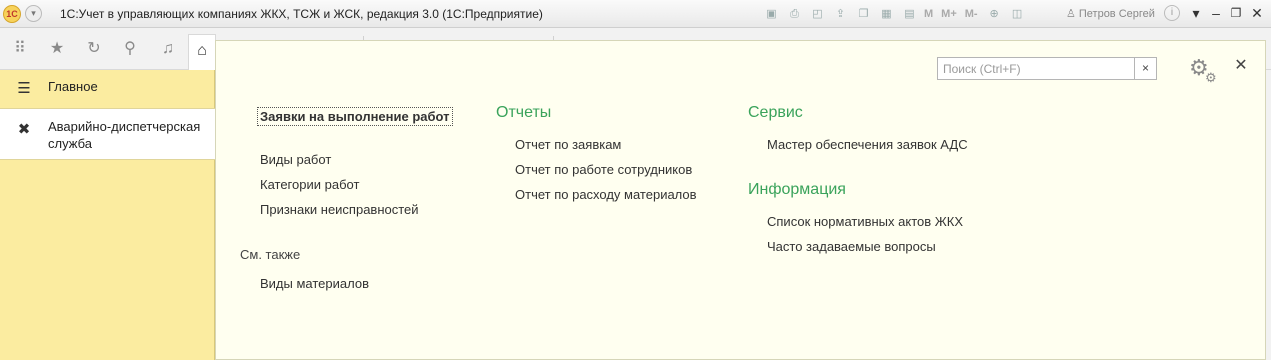  What do you see at coordinates (971, 14) in the screenshot?
I see `memory-minus-button: M-` at bounding box center [971, 14].